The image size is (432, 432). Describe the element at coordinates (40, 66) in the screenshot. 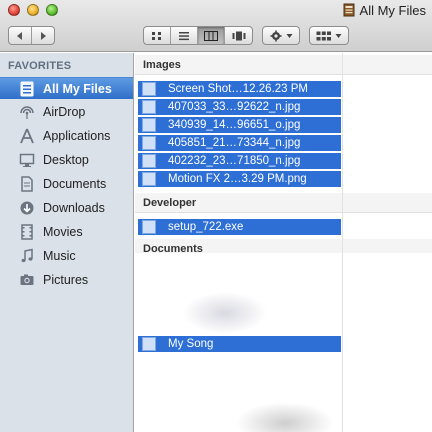

I see `sidebar-heading-favorites: FAVORITES` at that location.